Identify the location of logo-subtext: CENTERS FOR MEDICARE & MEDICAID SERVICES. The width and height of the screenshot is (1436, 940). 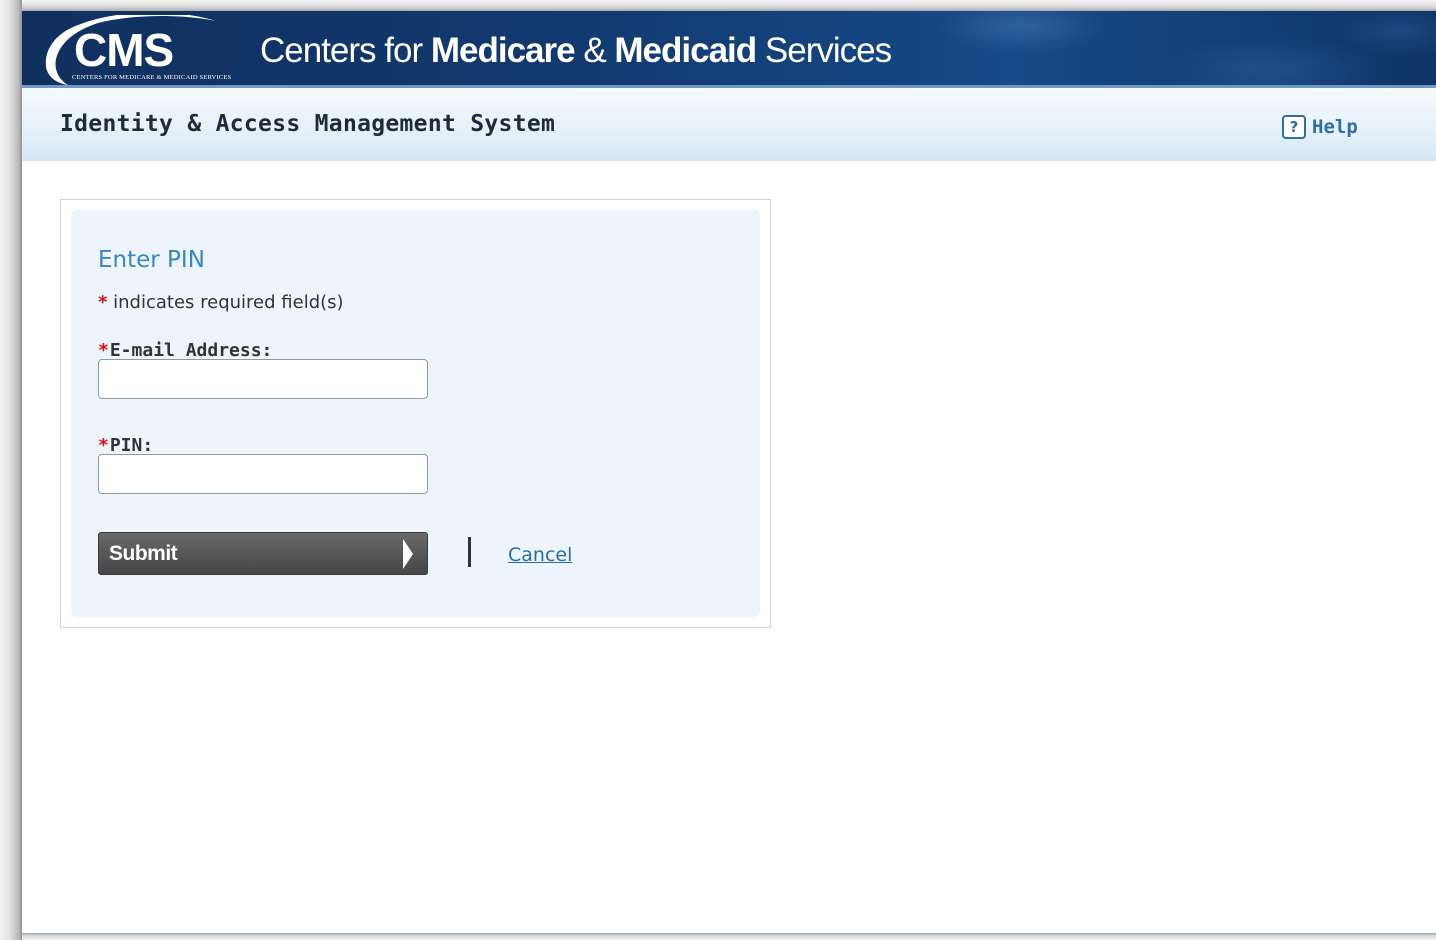
(152, 77).